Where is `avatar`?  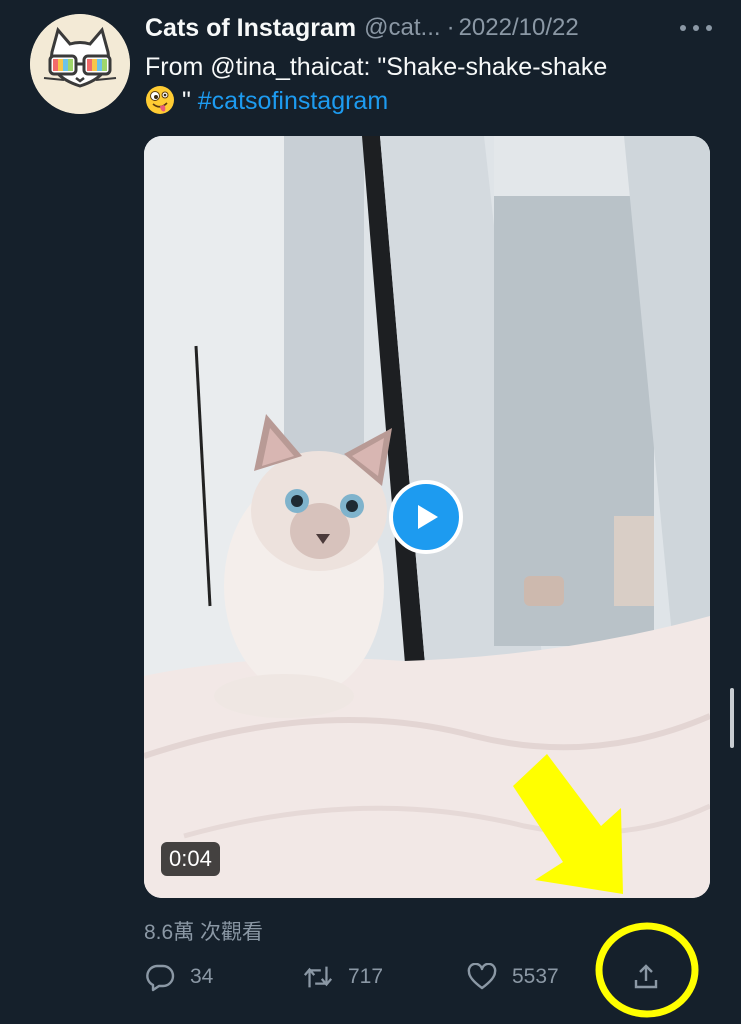
avatar is located at coordinates (80, 64).